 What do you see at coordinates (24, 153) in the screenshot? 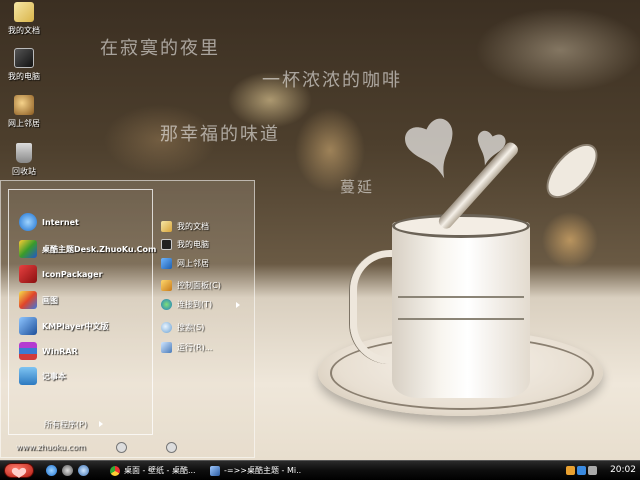
I see `recycle-bin-icon` at bounding box center [24, 153].